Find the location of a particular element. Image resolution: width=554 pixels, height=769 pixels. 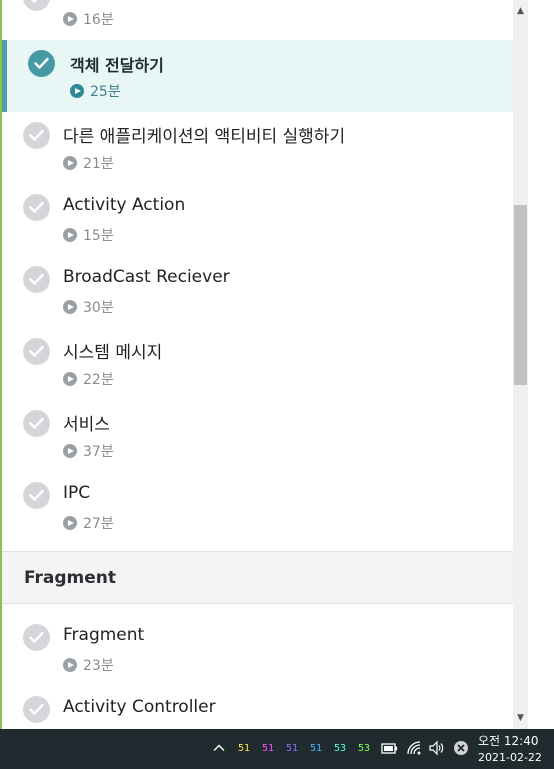

close-circle-icon is located at coordinates (461, 748).